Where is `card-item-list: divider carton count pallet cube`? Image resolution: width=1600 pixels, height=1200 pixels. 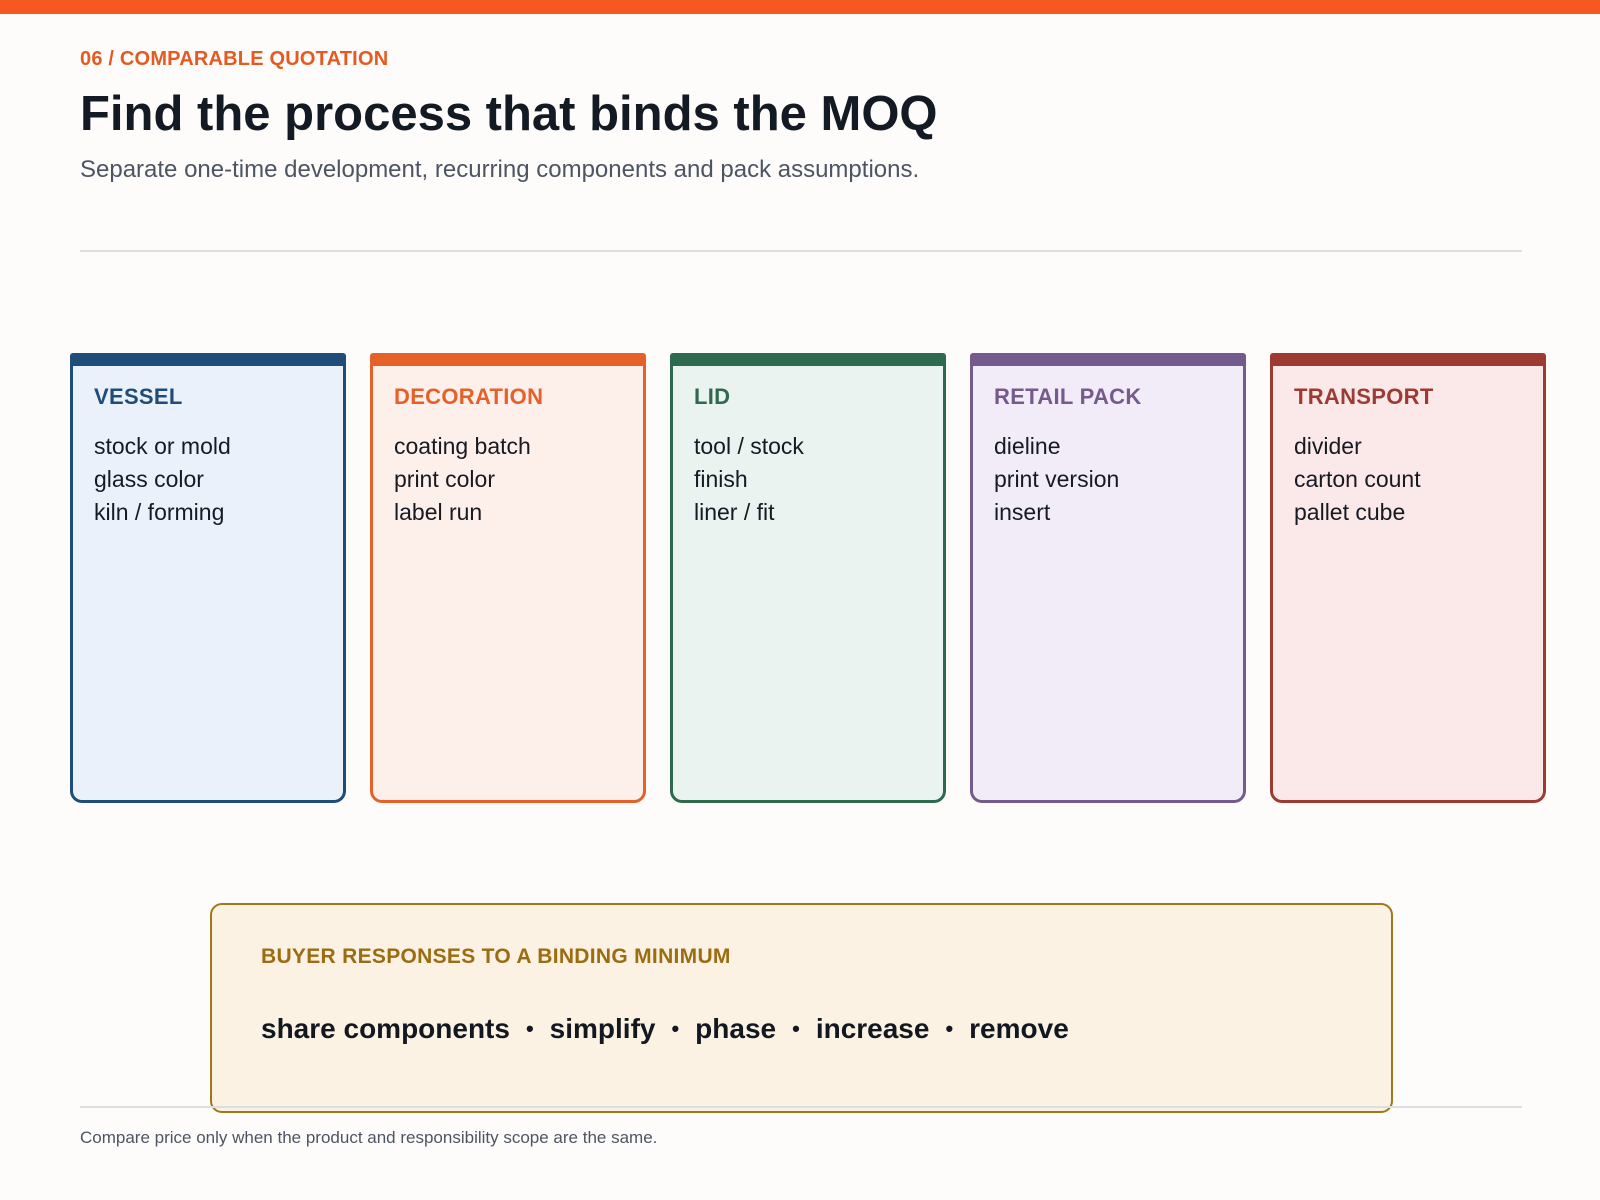 card-item-list: divider carton count pallet cube is located at coordinates (1418, 479).